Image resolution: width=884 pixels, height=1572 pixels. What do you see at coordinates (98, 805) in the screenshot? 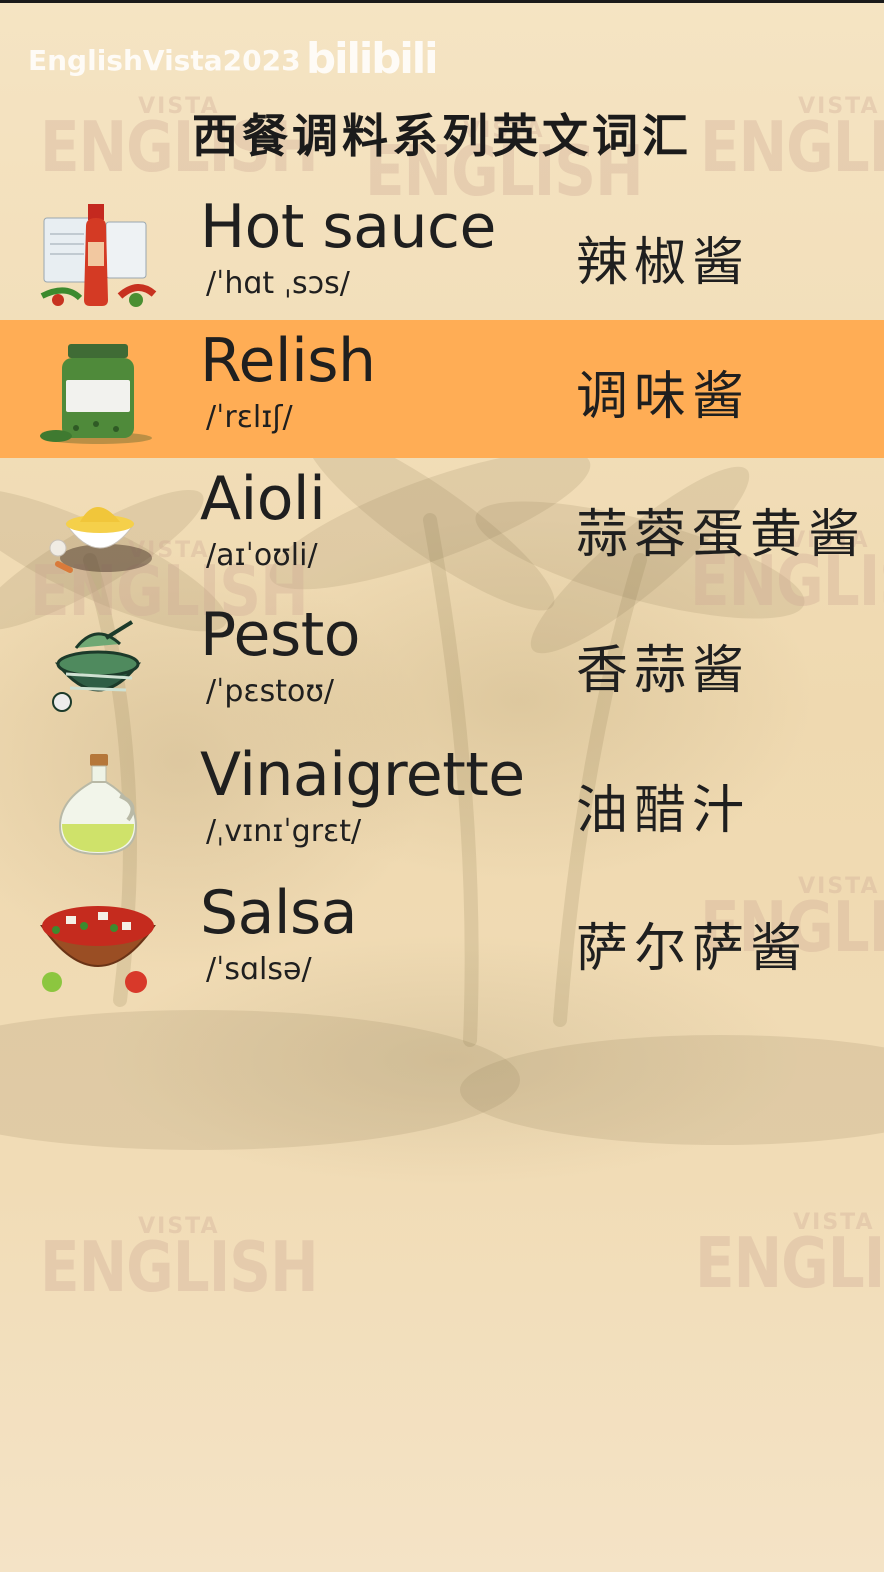
I see `oil-bottle-icon` at bounding box center [98, 805].